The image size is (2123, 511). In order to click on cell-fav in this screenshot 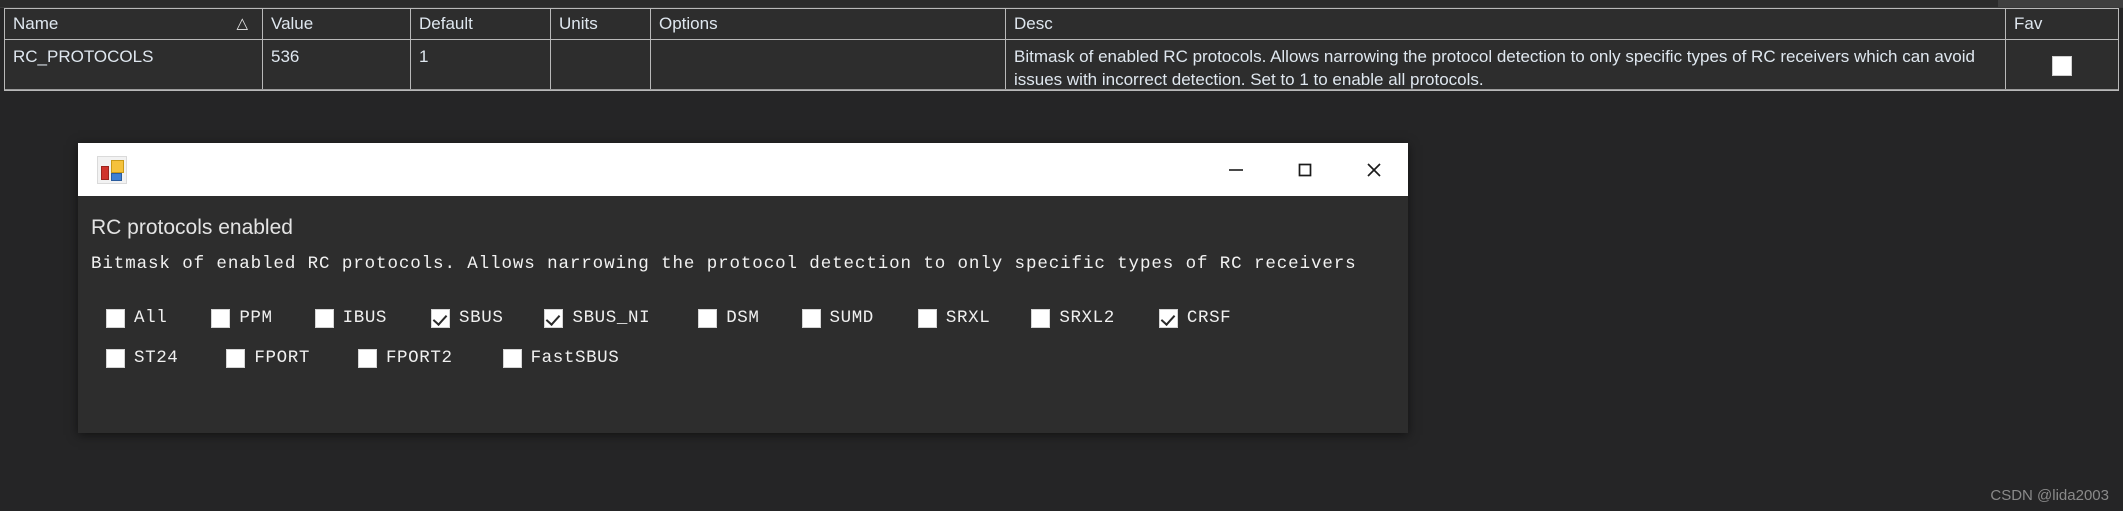, I will do `click(2062, 64)`.